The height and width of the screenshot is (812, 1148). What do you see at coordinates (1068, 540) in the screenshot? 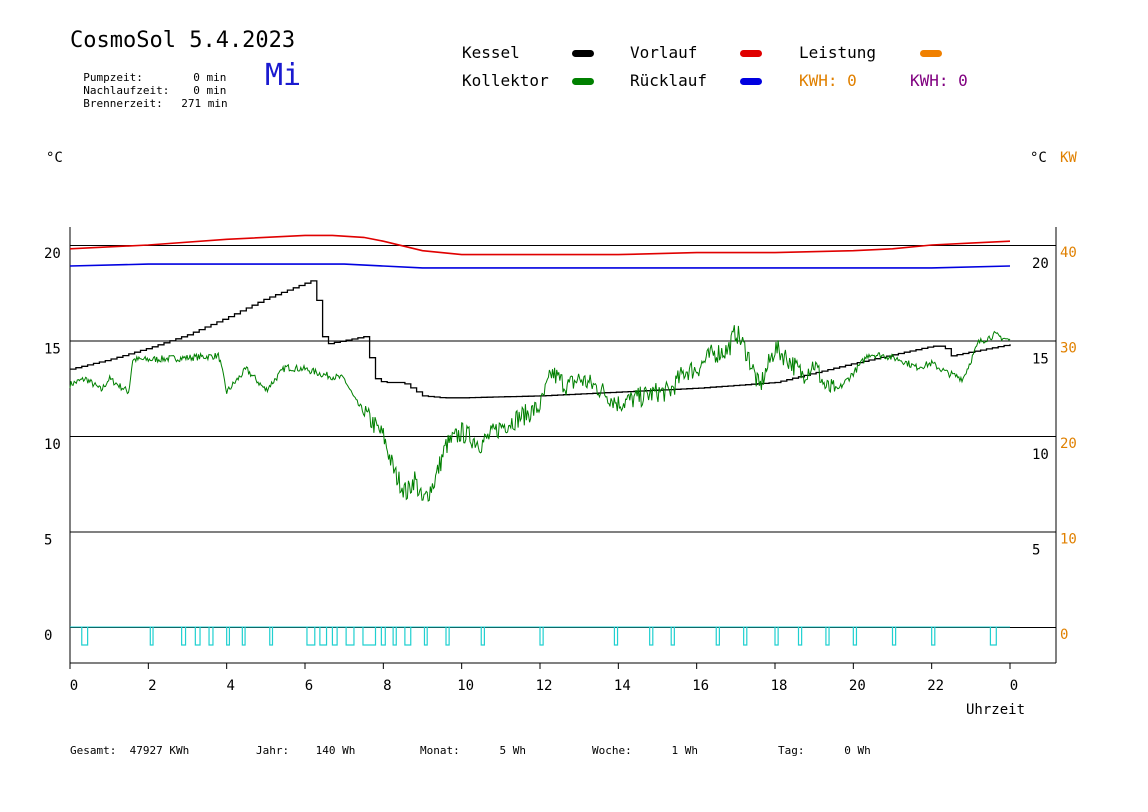
I see `right-tick-label-kw: 10` at bounding box center [1068, 540].